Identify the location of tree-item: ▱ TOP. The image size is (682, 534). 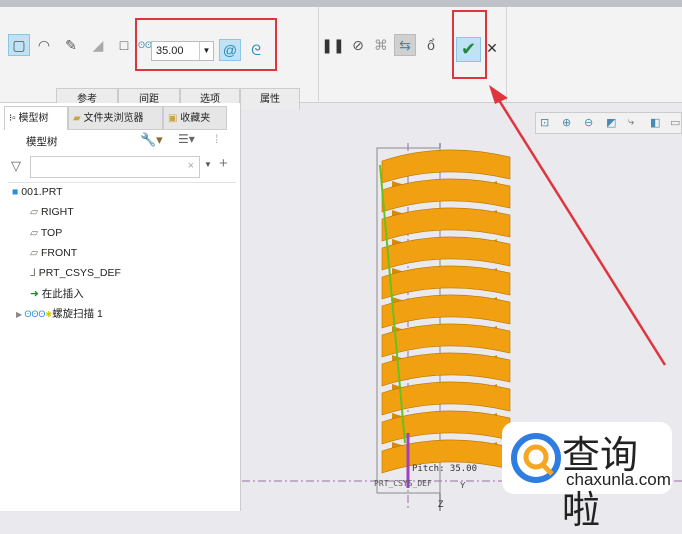
(46, 233).